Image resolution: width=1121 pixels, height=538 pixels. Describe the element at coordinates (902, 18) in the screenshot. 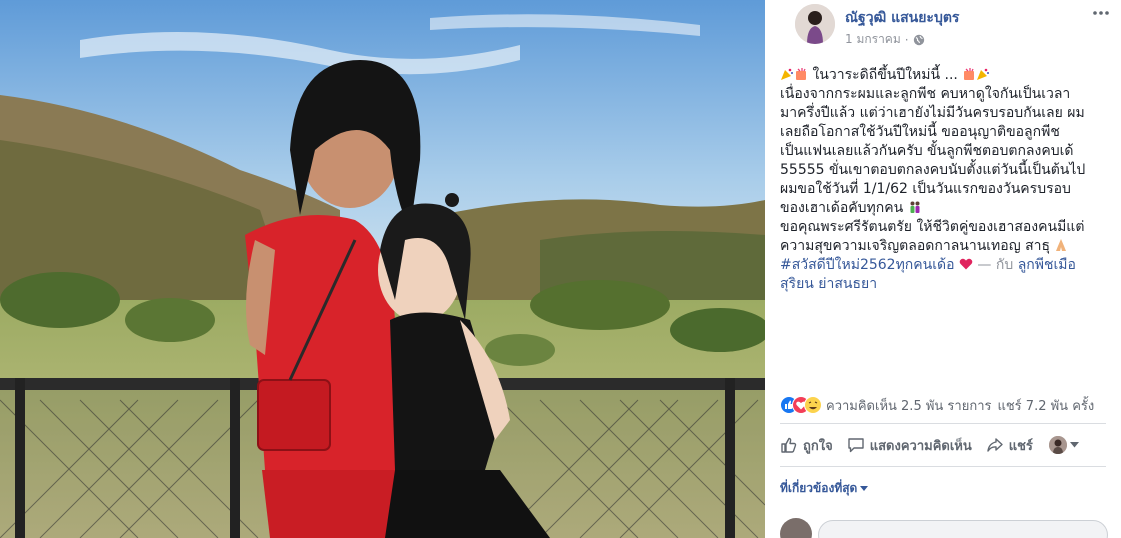

I see `author-name: ณัฐวุฒิ แสนยะบุตร` at that location.